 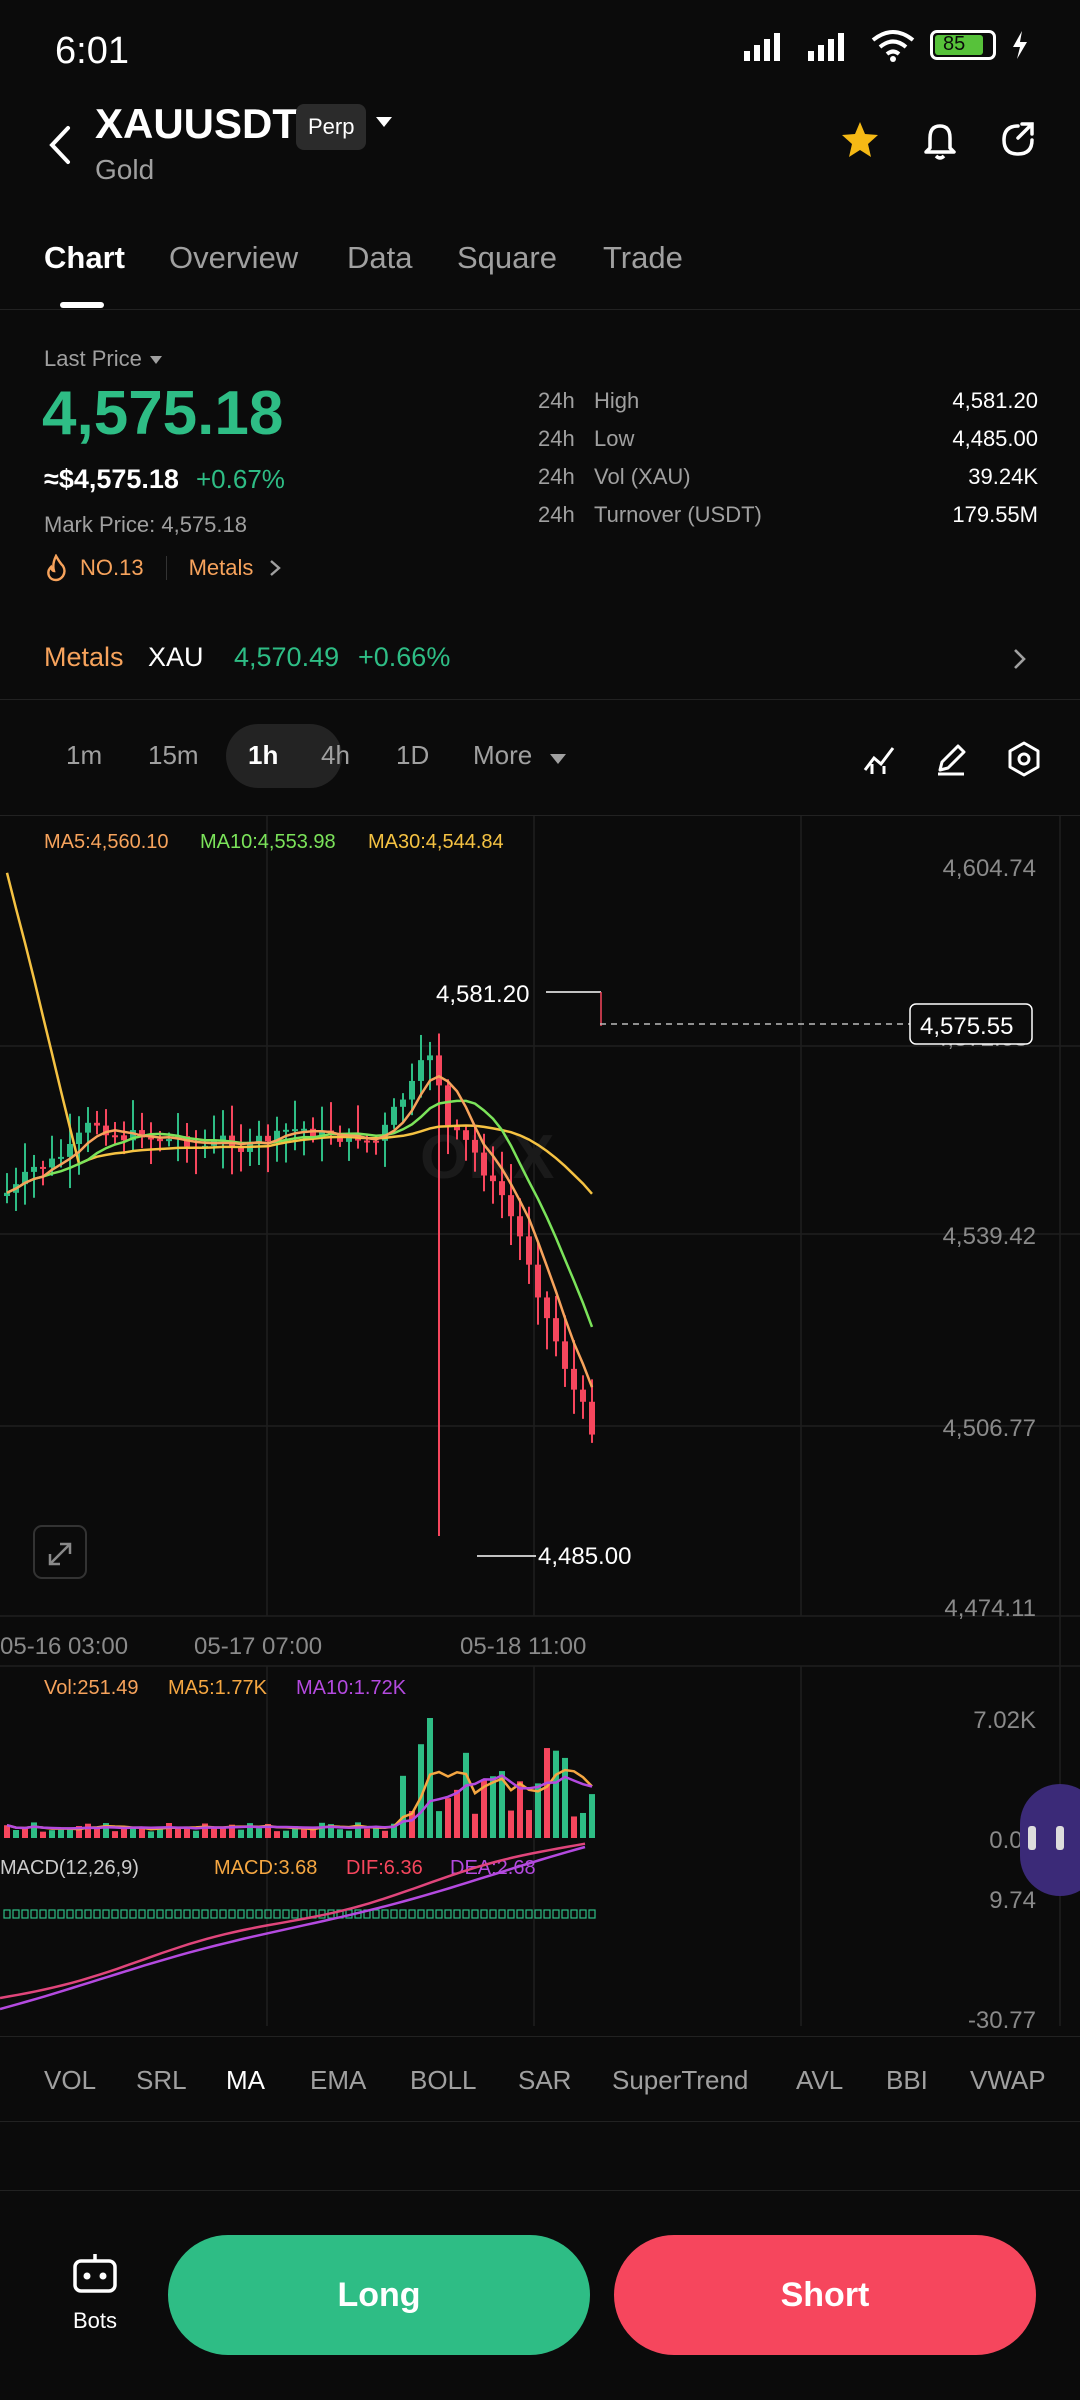 What do you see at coordinates (1018, 140) in the screenshot?
I see `share-icon` at bounding box center [1018, 140].